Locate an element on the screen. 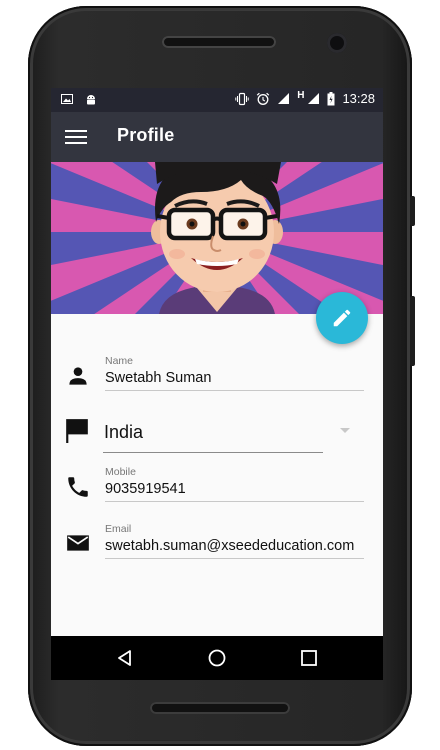  mobile-label: Mobile is located at coordinates (120, 472).